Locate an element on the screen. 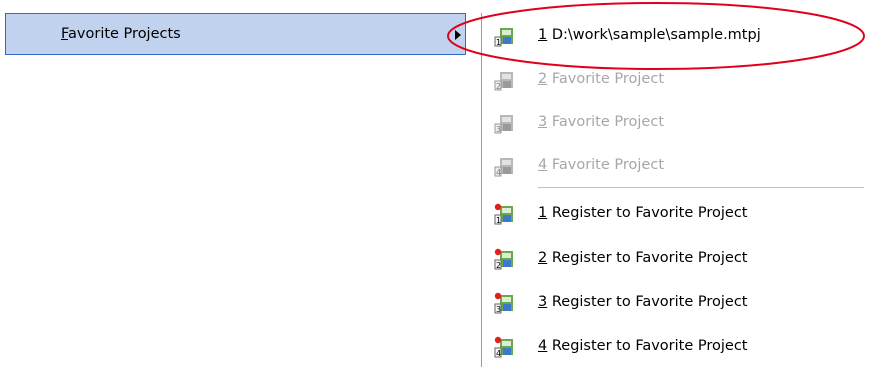  submenu-item-label: 2 Favorite Project is located at coordinates (601, 79).